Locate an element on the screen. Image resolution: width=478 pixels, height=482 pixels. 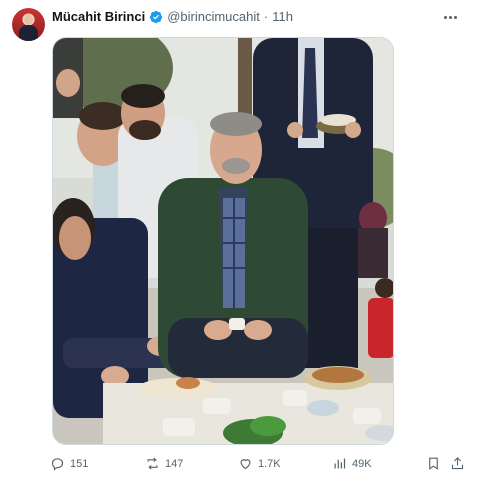
reply-button: 151 is located at coordinates (69, 463).